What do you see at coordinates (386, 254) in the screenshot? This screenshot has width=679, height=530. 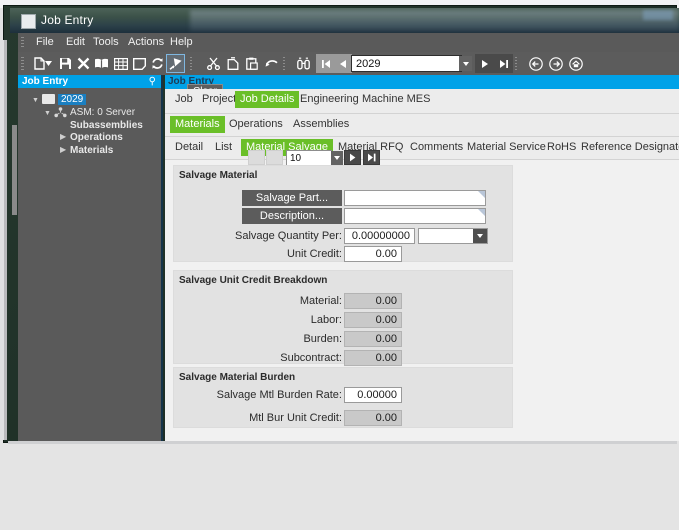 I see `unit-credit-value: 0.00` at bounding box center [386, 254].